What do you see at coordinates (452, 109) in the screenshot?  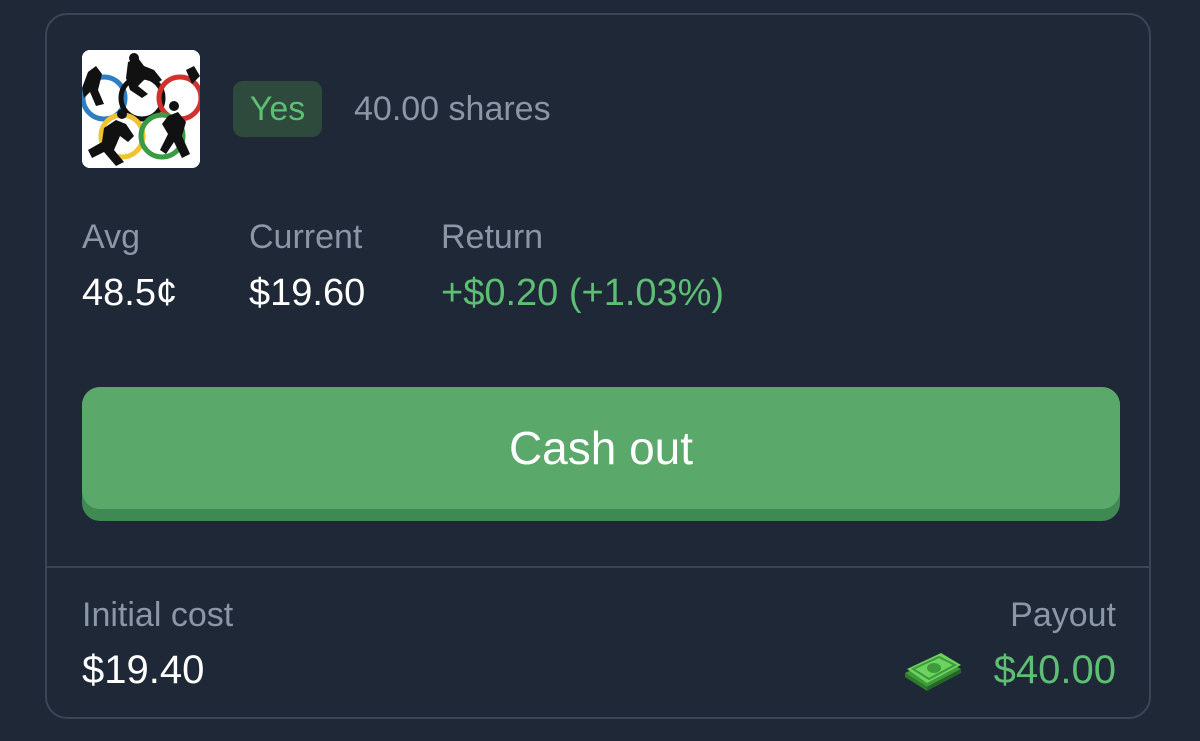 I see `shares-count: 40.00 shares` at bounding box center [452, 109].